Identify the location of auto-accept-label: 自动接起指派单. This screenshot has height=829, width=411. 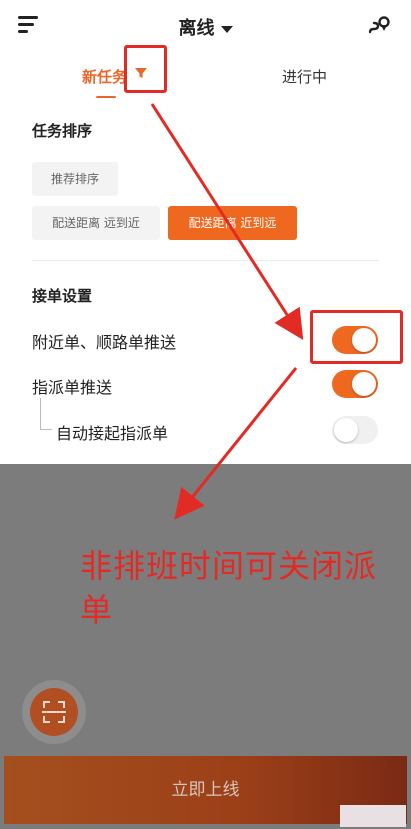
(112, 433).